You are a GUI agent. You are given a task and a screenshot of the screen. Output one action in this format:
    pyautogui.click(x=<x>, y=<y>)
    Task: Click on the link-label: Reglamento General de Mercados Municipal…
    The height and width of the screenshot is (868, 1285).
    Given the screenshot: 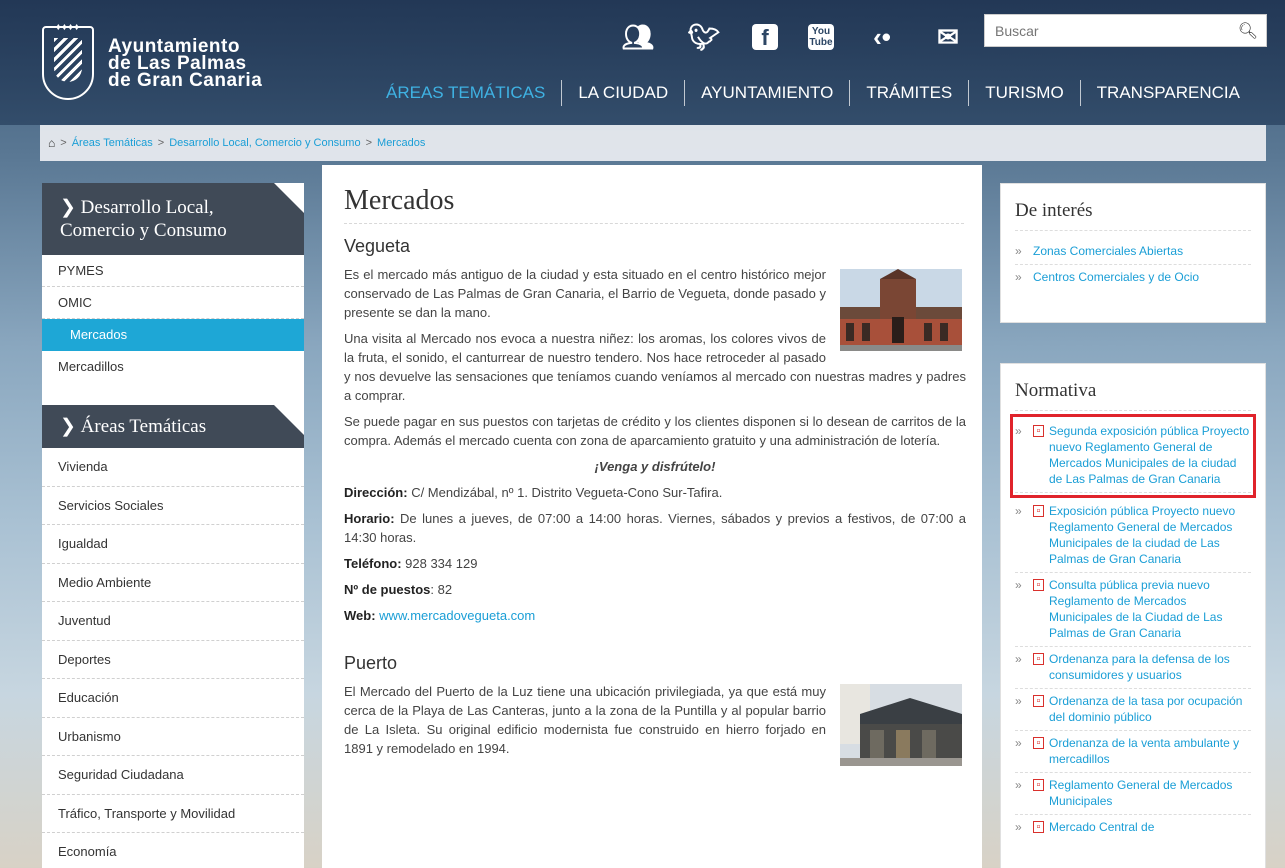 What is the action you would take?
    pyautogui.click(x=1141, y=793)
    